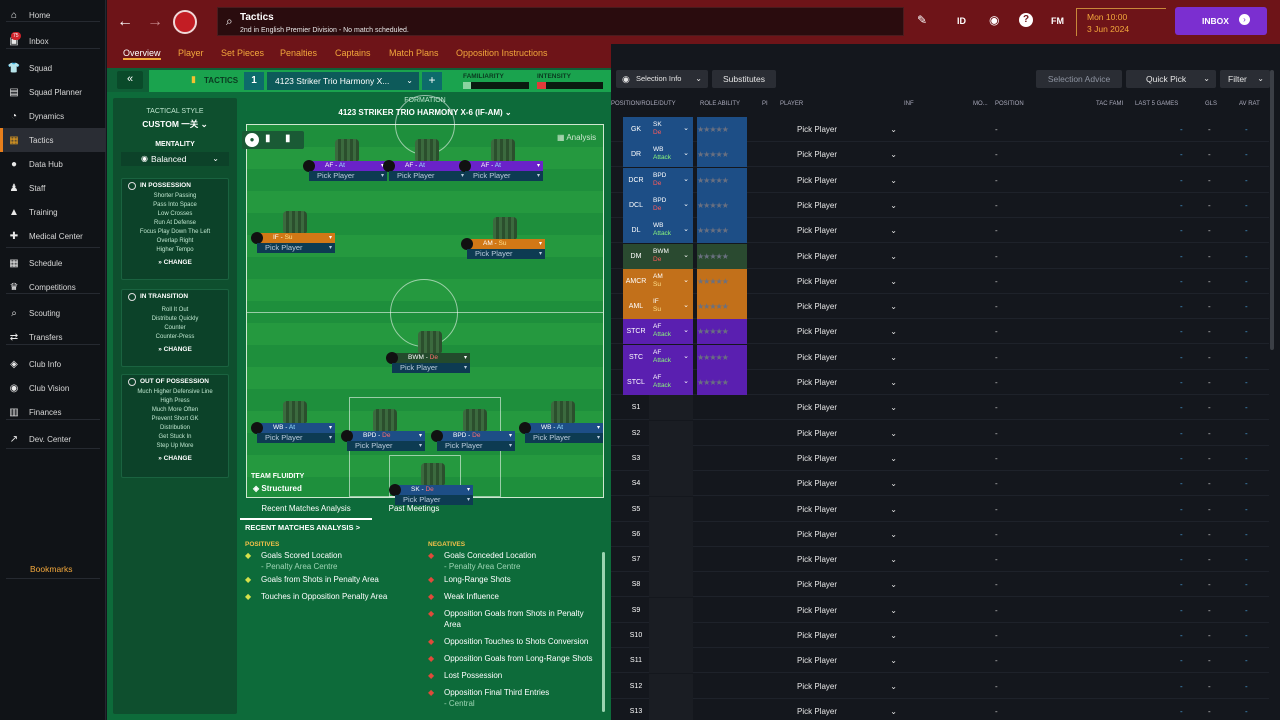 Image resolution: width=1280 pixels, height=720 pixels. I want to click on substitutes-button: Substitutes, so click(744, 79).